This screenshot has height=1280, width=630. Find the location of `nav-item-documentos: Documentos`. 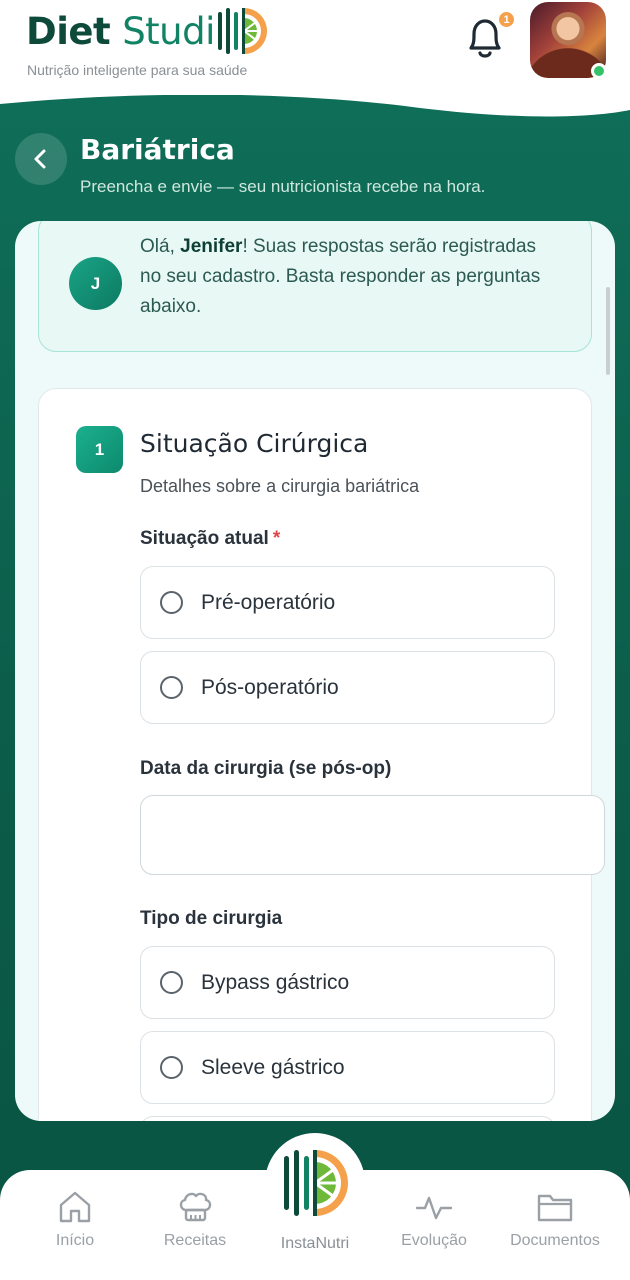

nav-item-documentos: Documentos is located at coordinates (555, 1219).